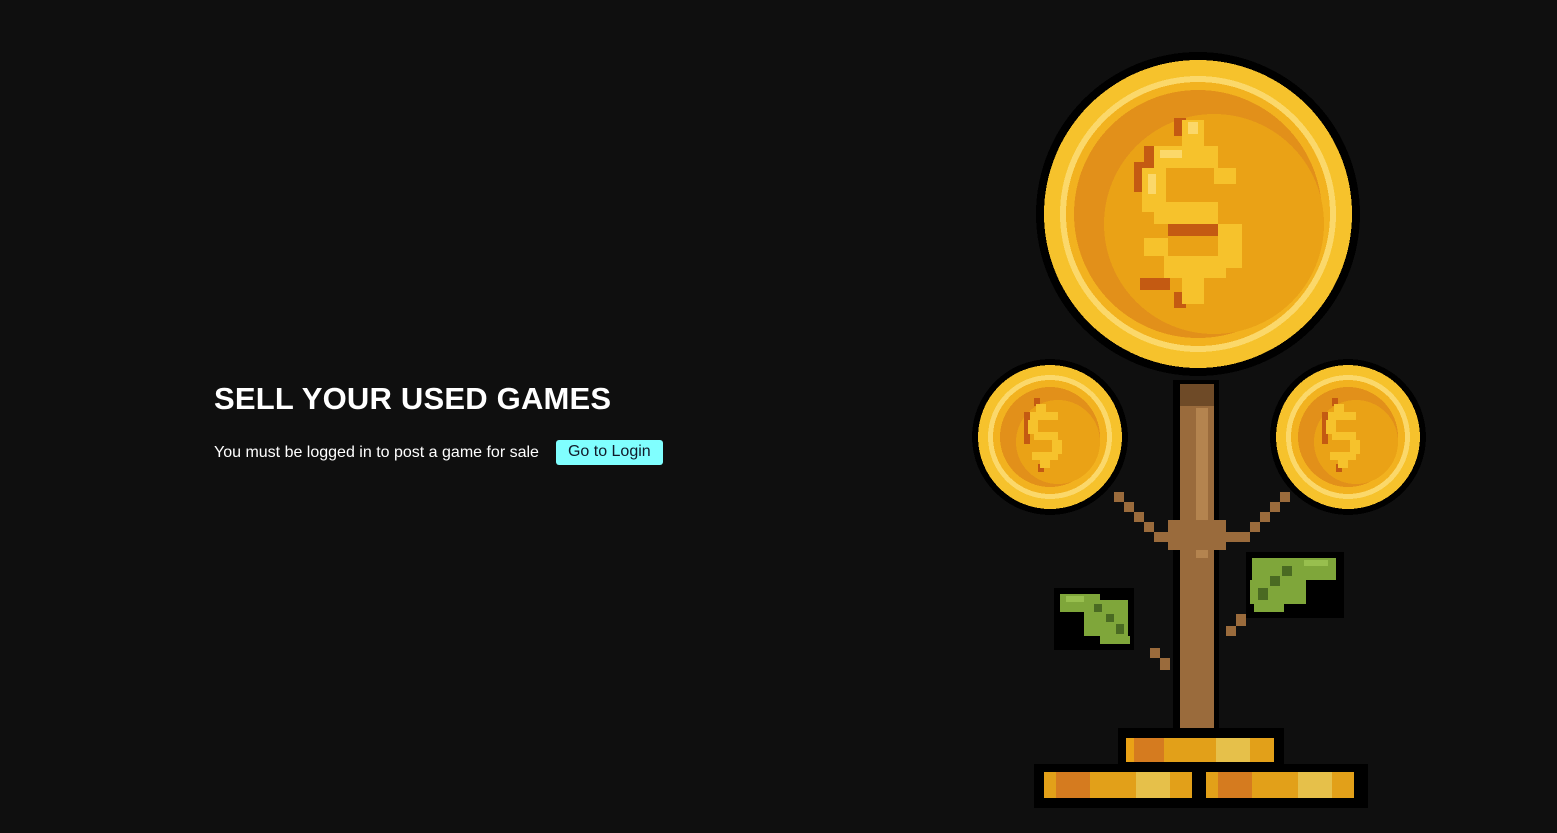  Describe the element at coordinates (1201, 748) in the screenshot. I see `coin-stack-top` at that location.